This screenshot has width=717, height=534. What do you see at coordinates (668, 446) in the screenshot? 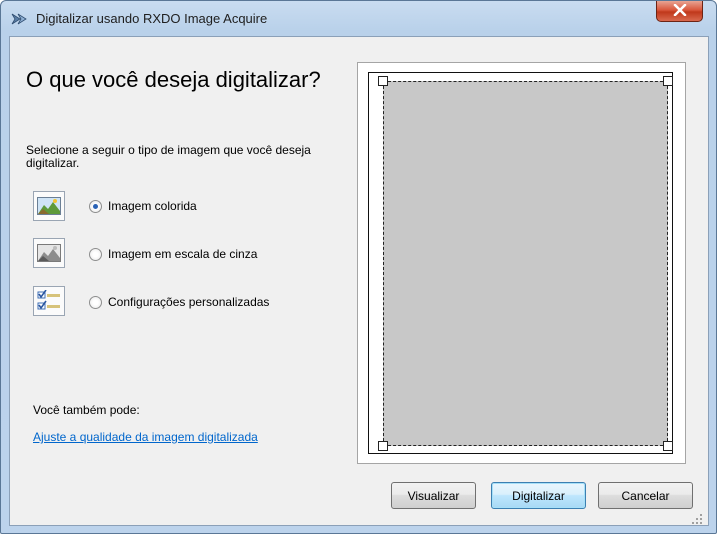
I see `crop-handle-bottom-right` at bounding box center [668, 446].